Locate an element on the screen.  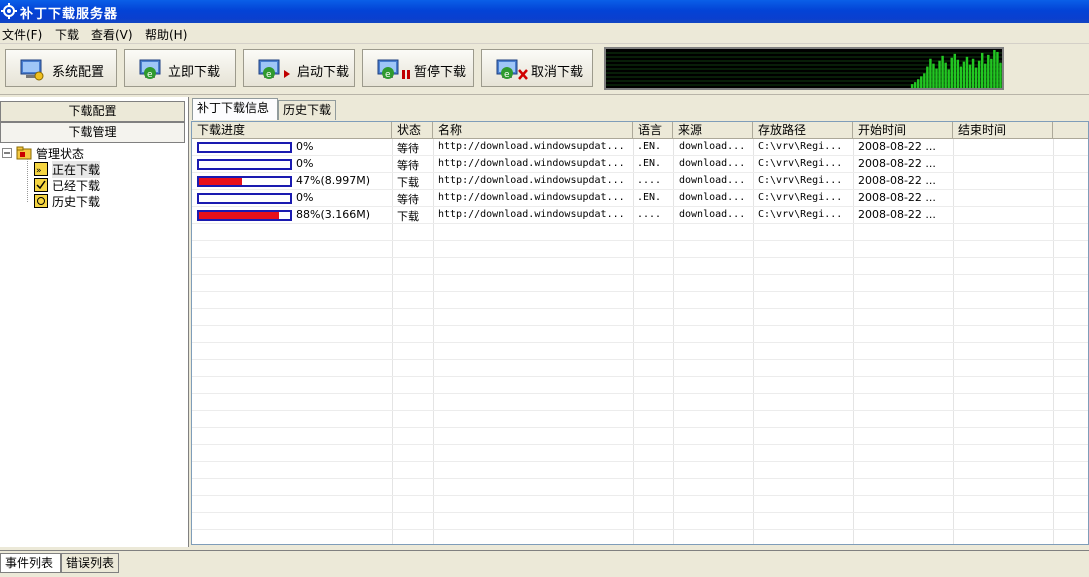
tab-history: 历史下载 is located at coordinates (307, 110).